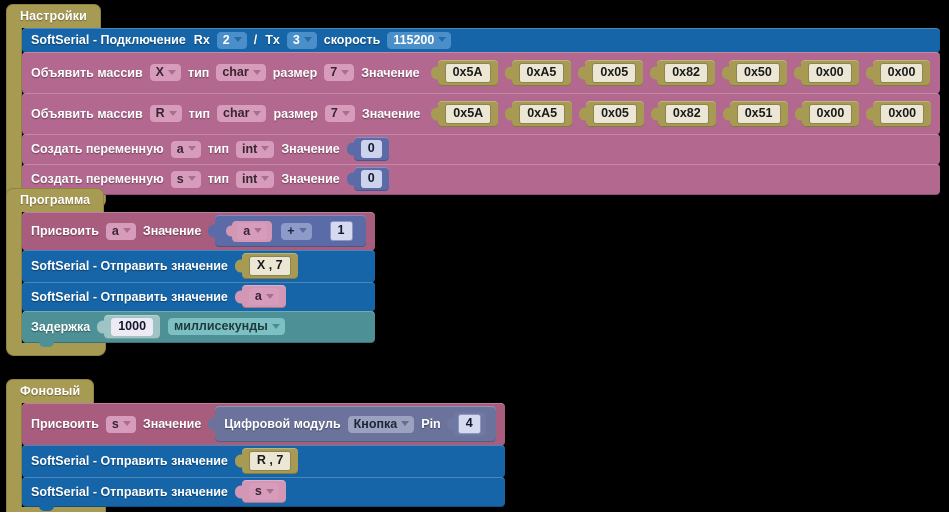 The image size is (949, 512). I want to click on array-reference-field: R , 7, so click(270, 461).